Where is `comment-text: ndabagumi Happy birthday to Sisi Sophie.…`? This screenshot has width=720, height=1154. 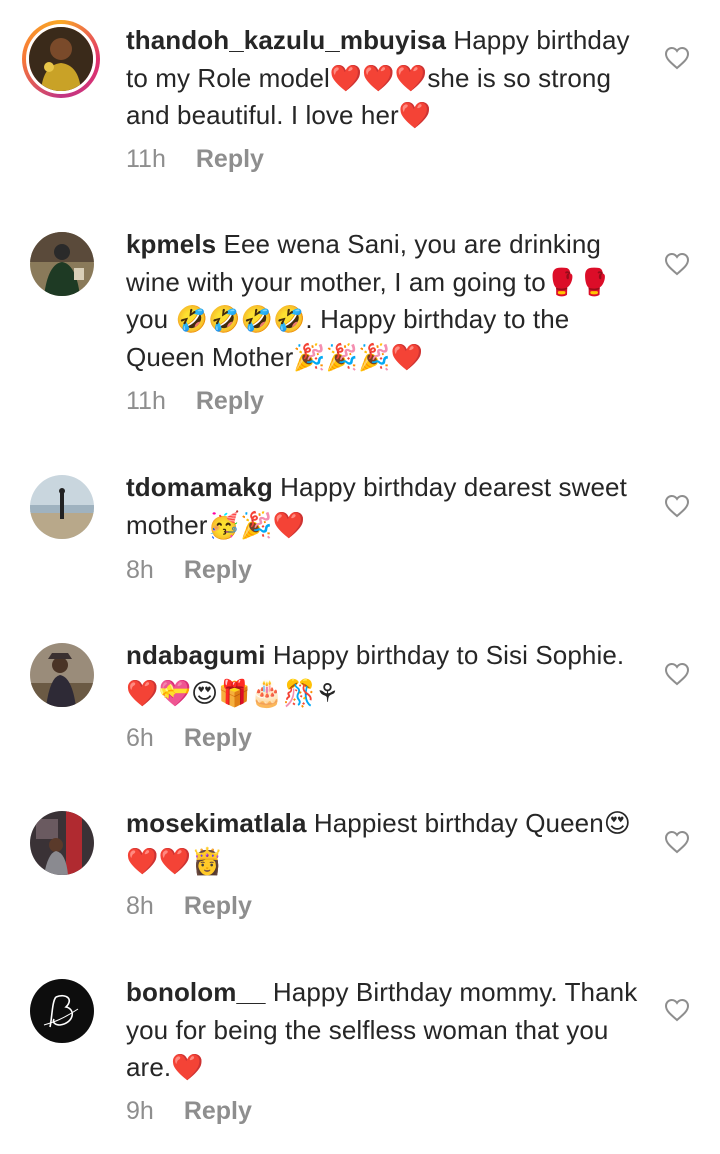
comment-text: ndabagumi Happy birthday to Sisi Sophie.… is located at coordinates (386, 674).